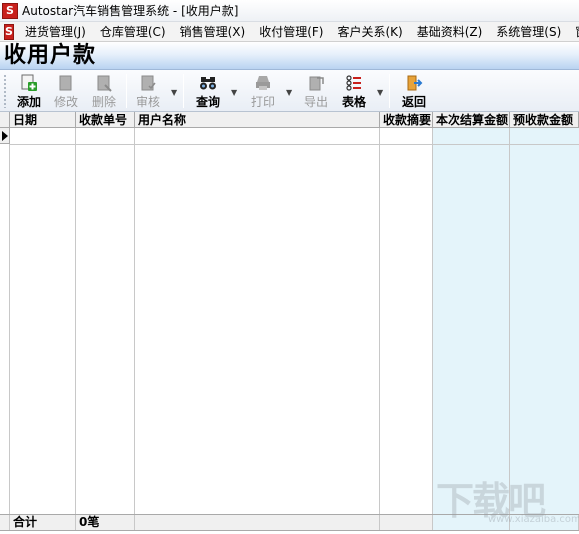 This screenshot has height=534, width=579. I want to click on export-button: 导出, so click(316, 91).